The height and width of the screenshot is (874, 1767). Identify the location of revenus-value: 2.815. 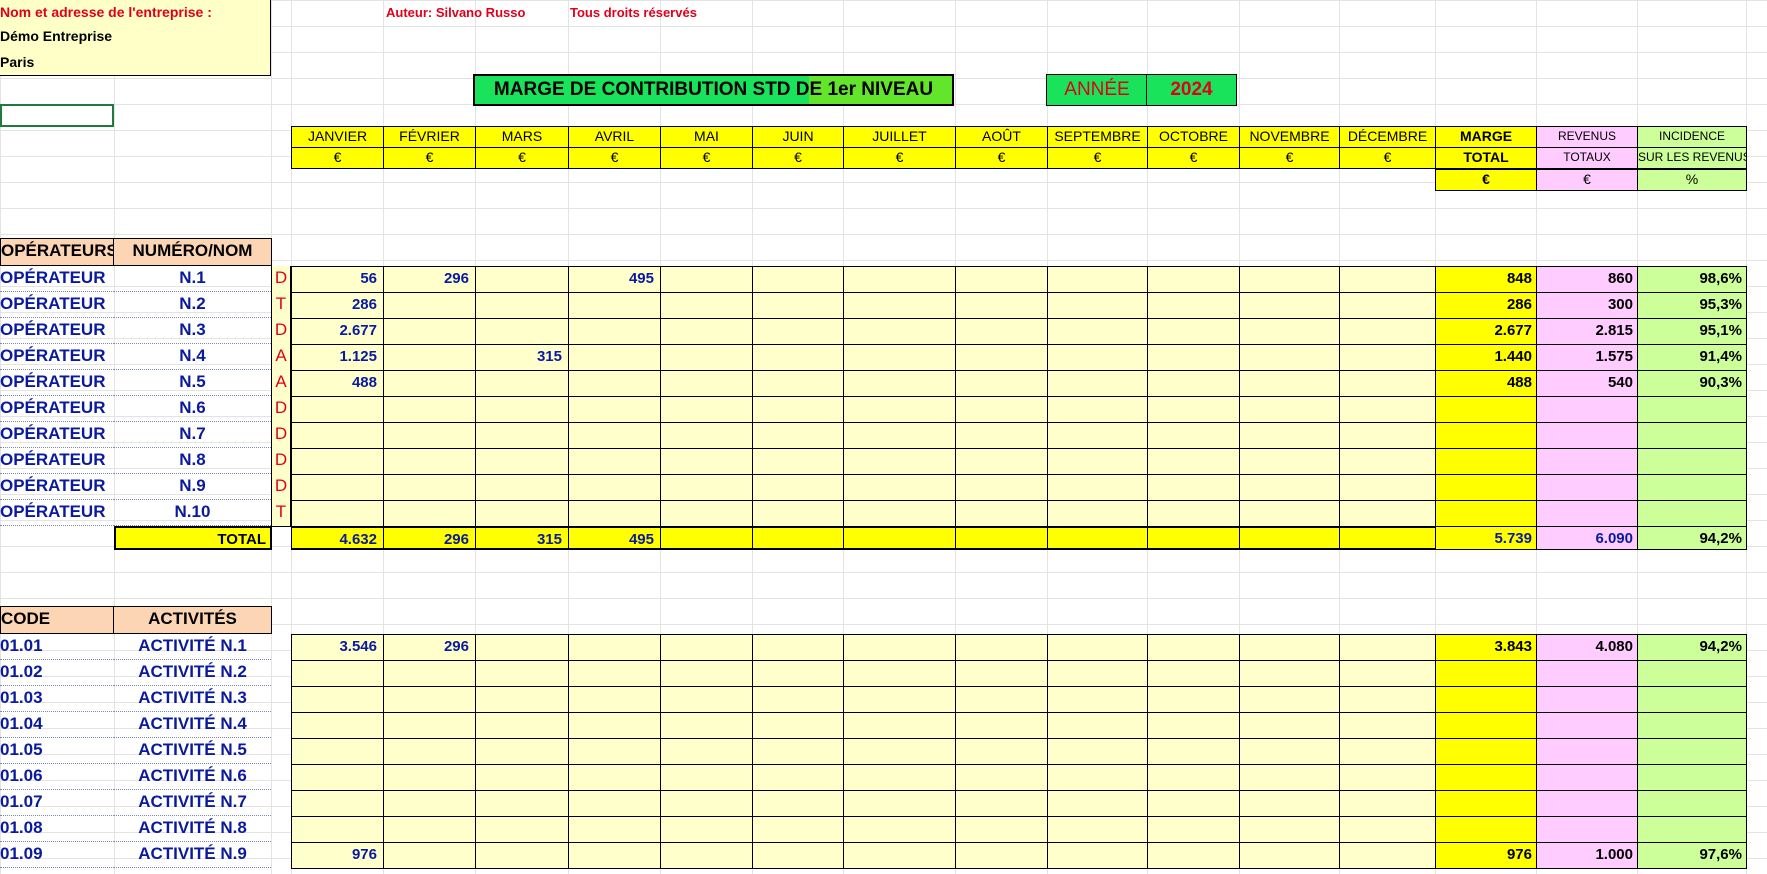
(1587, 331).